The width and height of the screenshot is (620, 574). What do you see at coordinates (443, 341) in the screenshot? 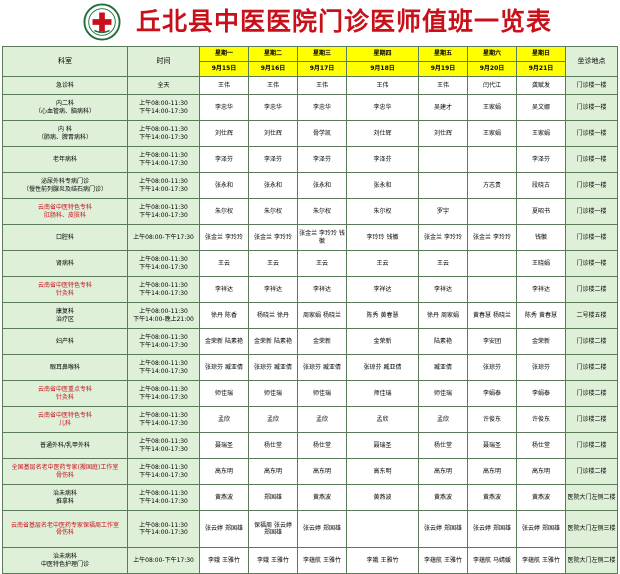
I see `doctor-cell: 陆素艳` at bounding box center [443, 341].